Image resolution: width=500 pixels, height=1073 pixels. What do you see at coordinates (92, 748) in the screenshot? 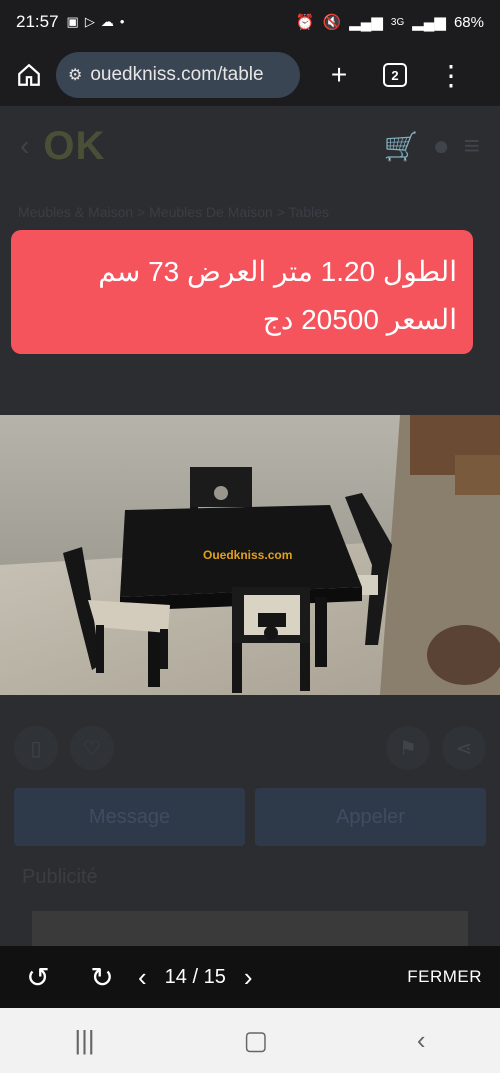
I see `heart-icon: ♡` at bounding box center [92, 748].